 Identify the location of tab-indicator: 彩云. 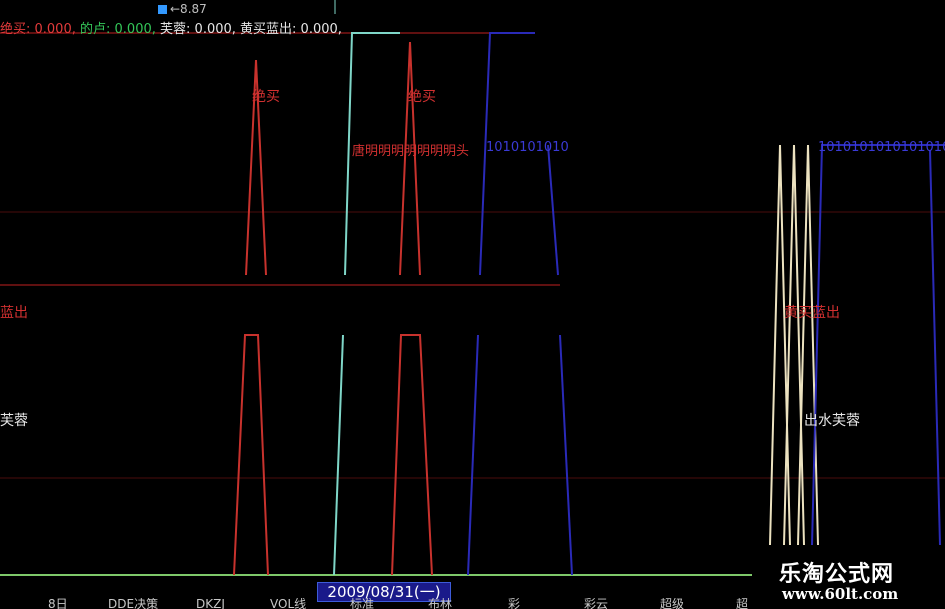
(596, 603).